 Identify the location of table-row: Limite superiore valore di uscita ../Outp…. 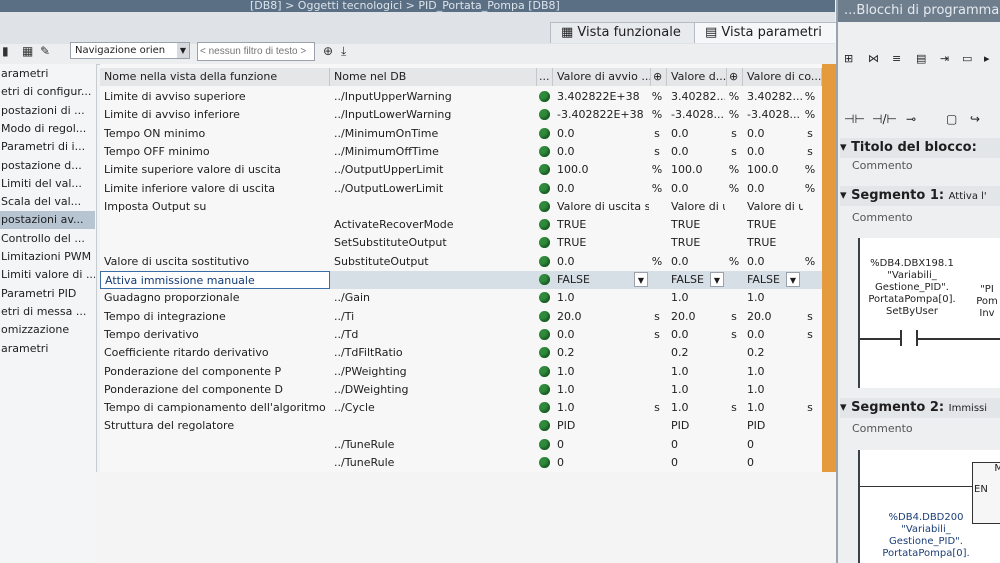
(461, 170).